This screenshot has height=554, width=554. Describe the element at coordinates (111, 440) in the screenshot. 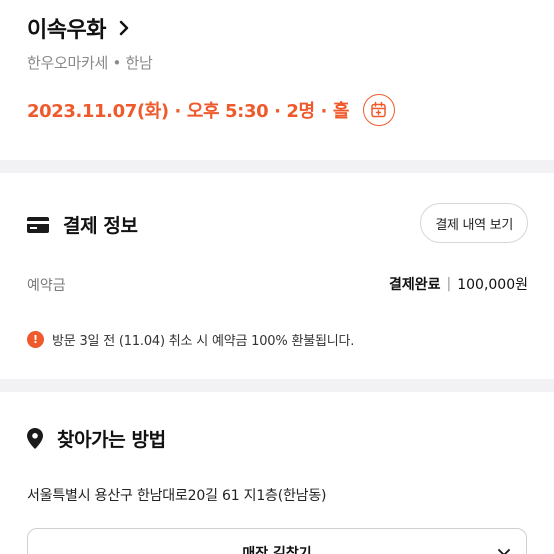

I see `directions-title: 찾아가는 방법` at that location.